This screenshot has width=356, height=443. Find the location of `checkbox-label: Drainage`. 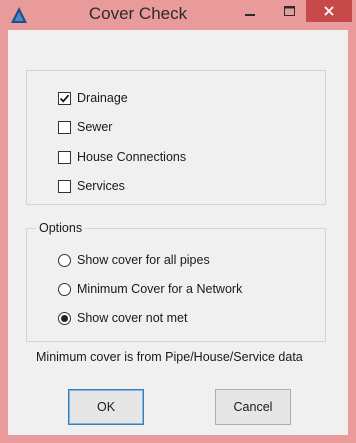

checkbox-label: Drainage is located at coordinates (102, 98).